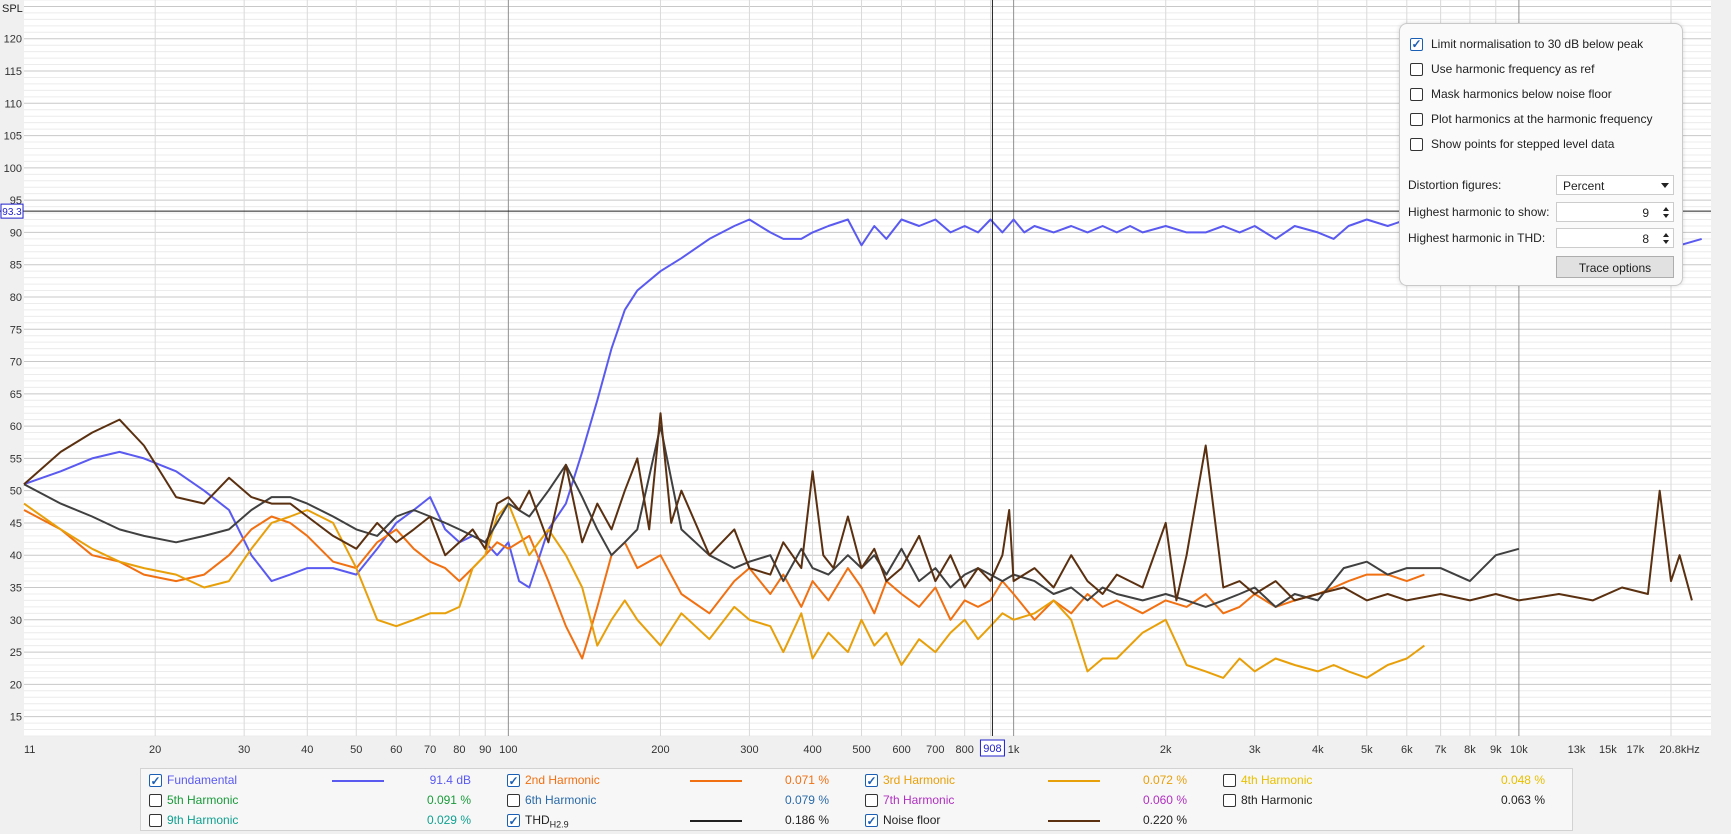  What do you see at coordinates (562, 780) in the screenshot?
I see `legend-name: 2nd Harmonic` at bounding box center [562, 780].